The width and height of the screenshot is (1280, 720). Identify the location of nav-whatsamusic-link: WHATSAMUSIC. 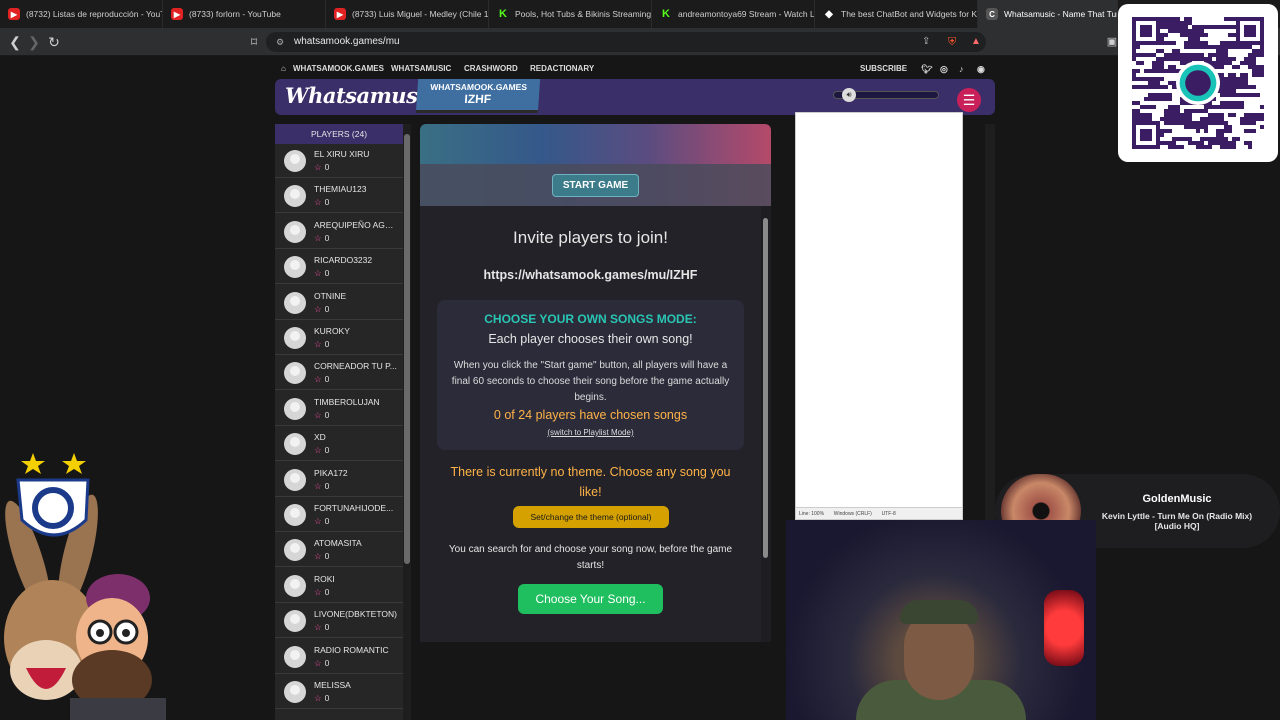
(421, 68).